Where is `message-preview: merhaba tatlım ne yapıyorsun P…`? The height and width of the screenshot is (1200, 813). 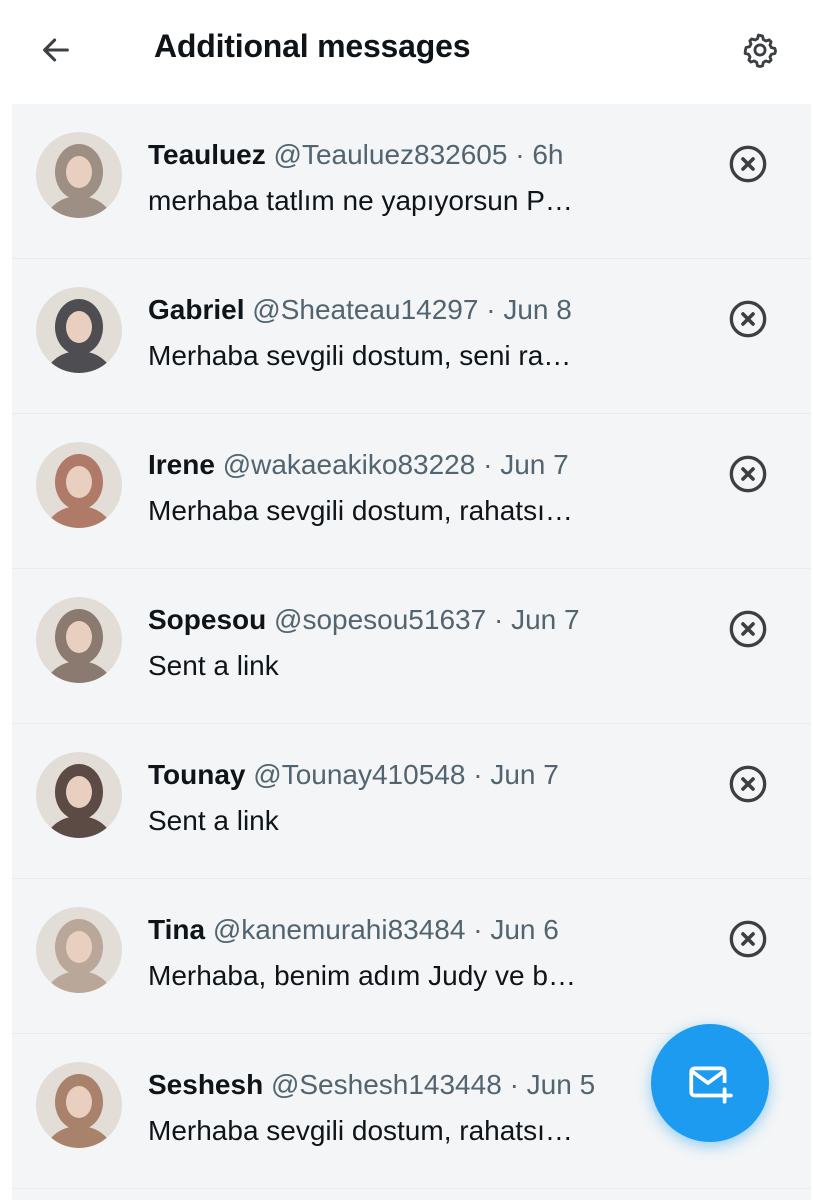
message-preview: merhaba tatlım ne yapıyorsun P… is located at coordinates (360, 200).